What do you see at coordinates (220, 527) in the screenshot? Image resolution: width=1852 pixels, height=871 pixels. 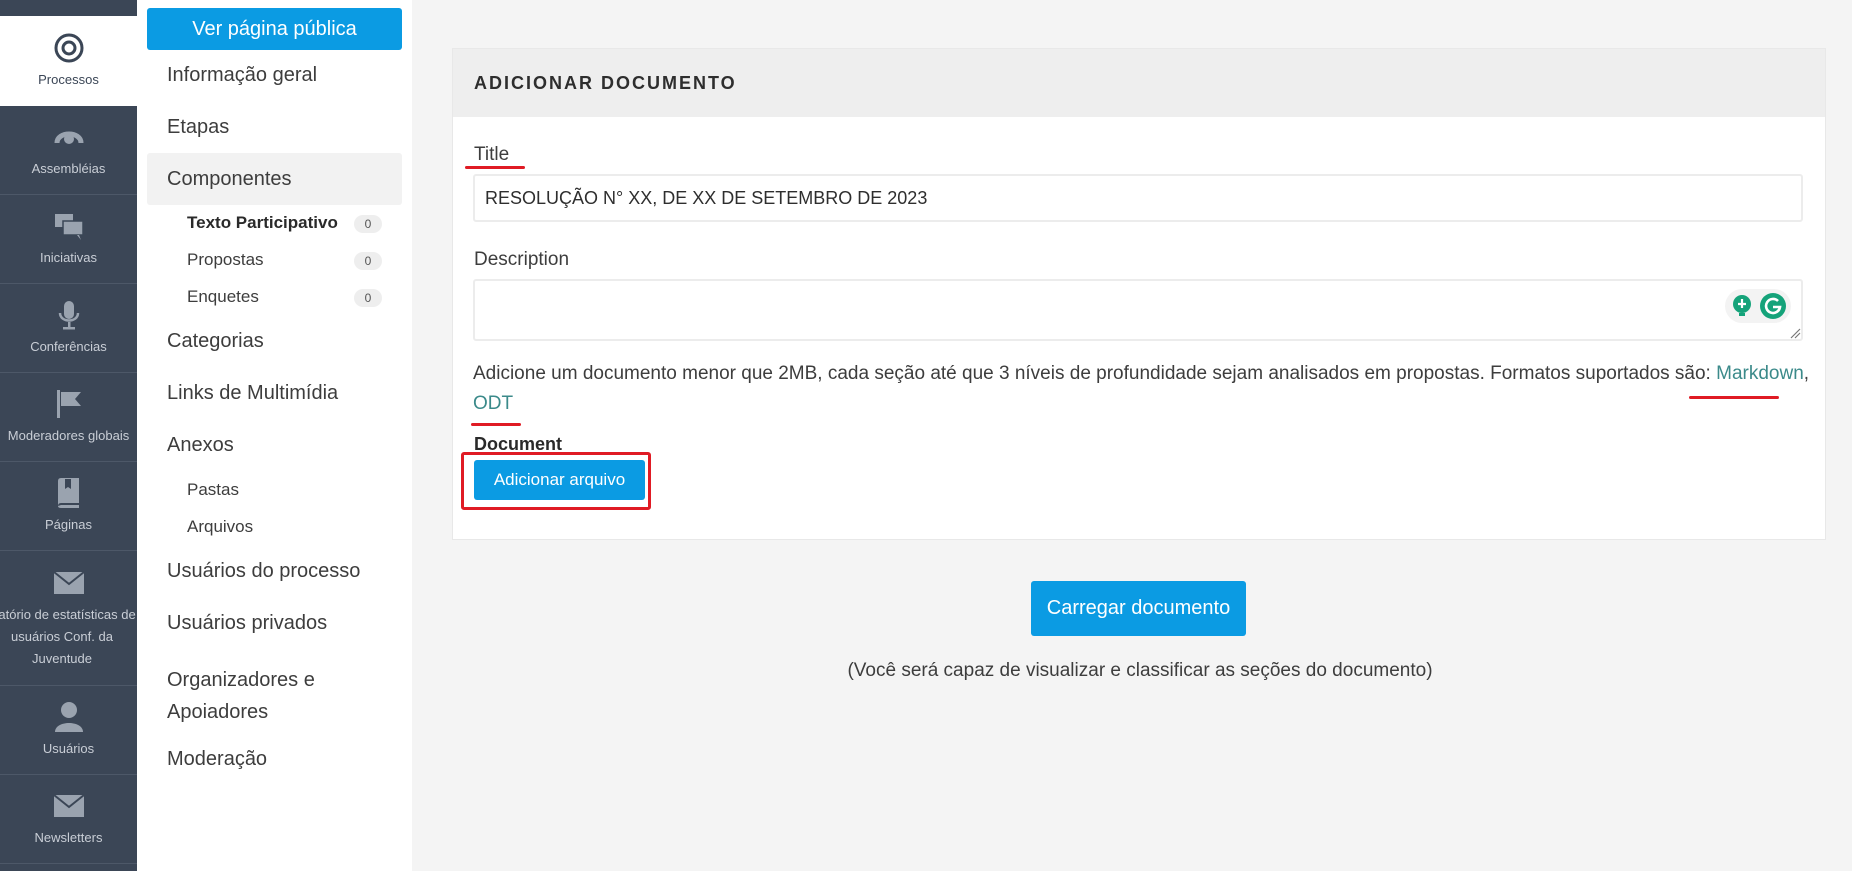 I see `sidebar-subitem-files: Arquivos` at bounding box center [220, 527].